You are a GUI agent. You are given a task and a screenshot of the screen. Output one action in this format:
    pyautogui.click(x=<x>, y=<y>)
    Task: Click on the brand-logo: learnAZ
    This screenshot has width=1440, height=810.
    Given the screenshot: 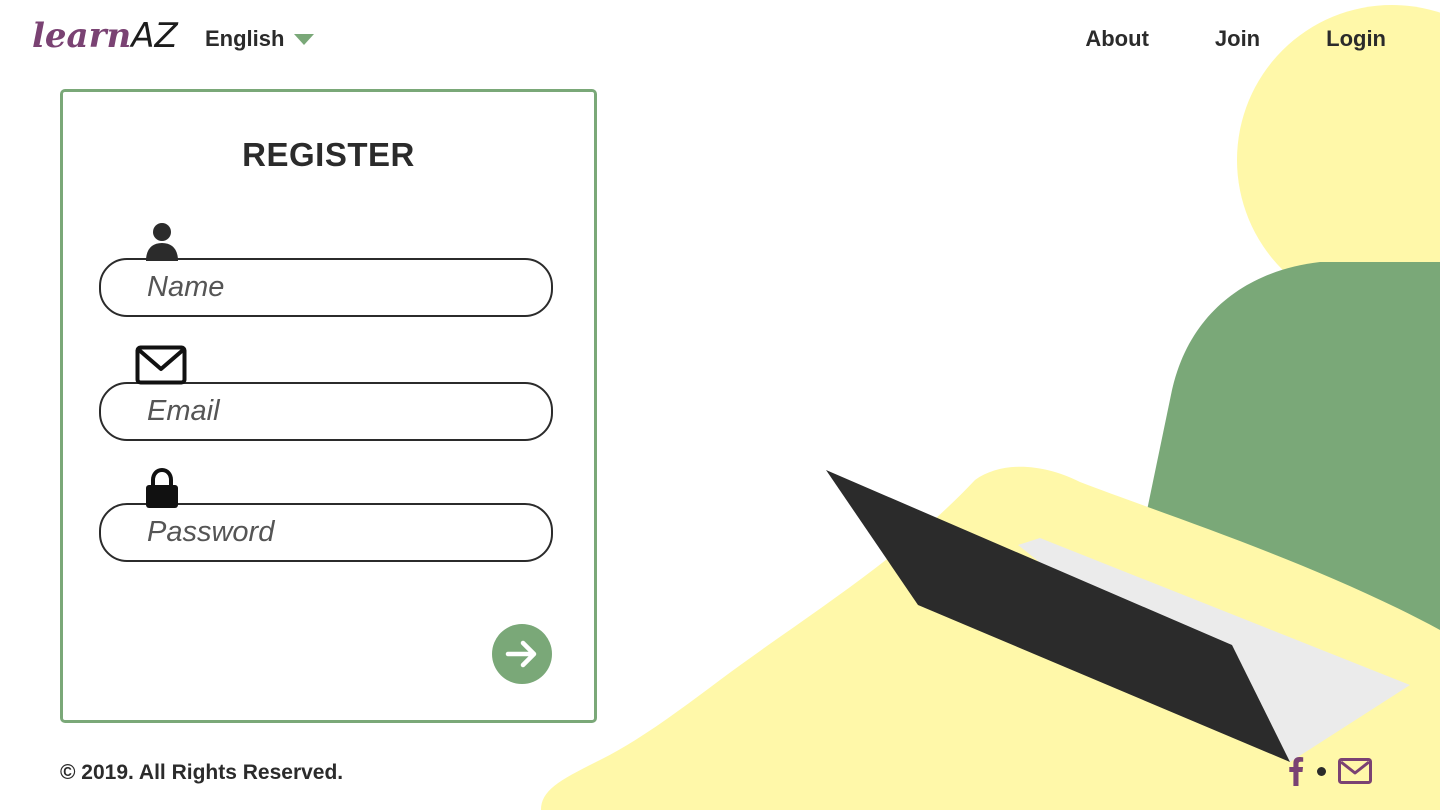 What is the action you would take?
    pyautogui.click(x=105, y=36)
    